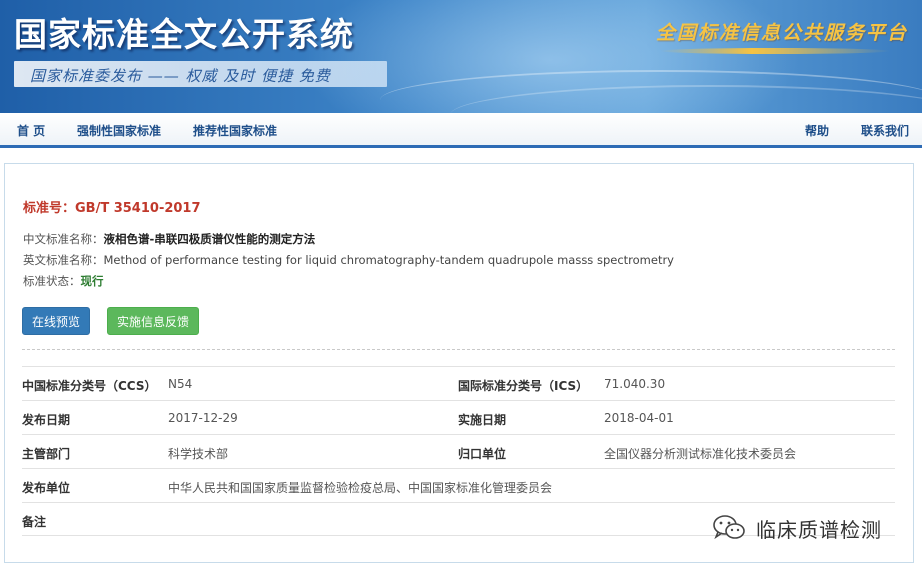 This screenshot has height=569, width=922. I want to click on remarks-label: 备注, so click(34, 522).